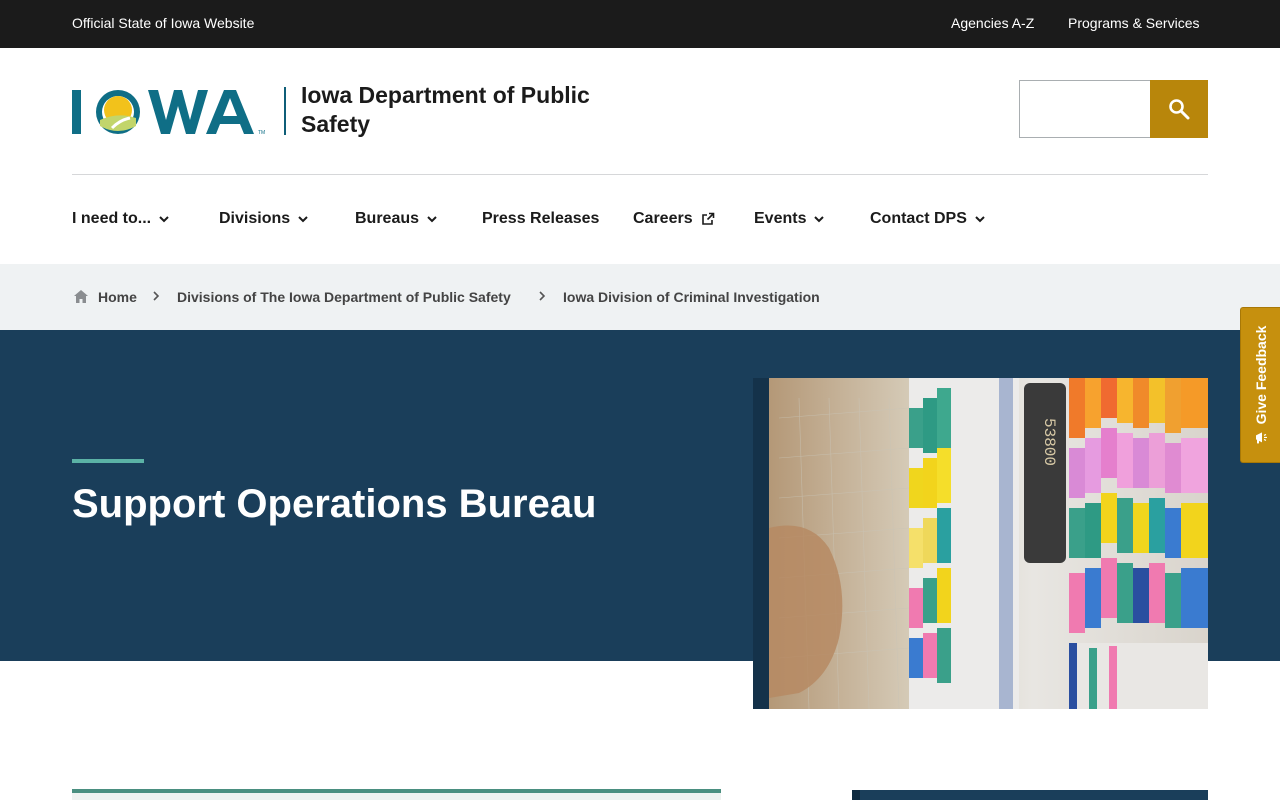 Image resolution: width=1280 pixels, height=800 pixels. I want to click on nav-label: Contact DPS, so click(918, 218).